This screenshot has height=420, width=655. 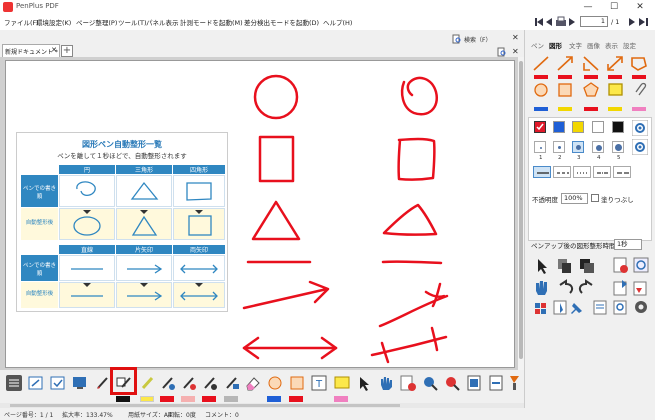 What do you see at coordinates (620, 307) in the screenshot?
I see `zoom-page-icon` at bounding box center [620, 307].